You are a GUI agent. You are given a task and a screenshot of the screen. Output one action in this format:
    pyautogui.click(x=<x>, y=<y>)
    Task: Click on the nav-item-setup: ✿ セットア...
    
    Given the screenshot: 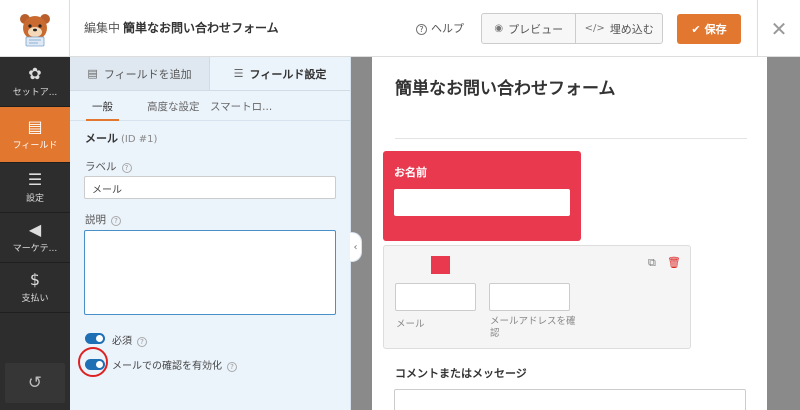 What is the action you would take?
    pyautogui.click(x=35, y=82)
    